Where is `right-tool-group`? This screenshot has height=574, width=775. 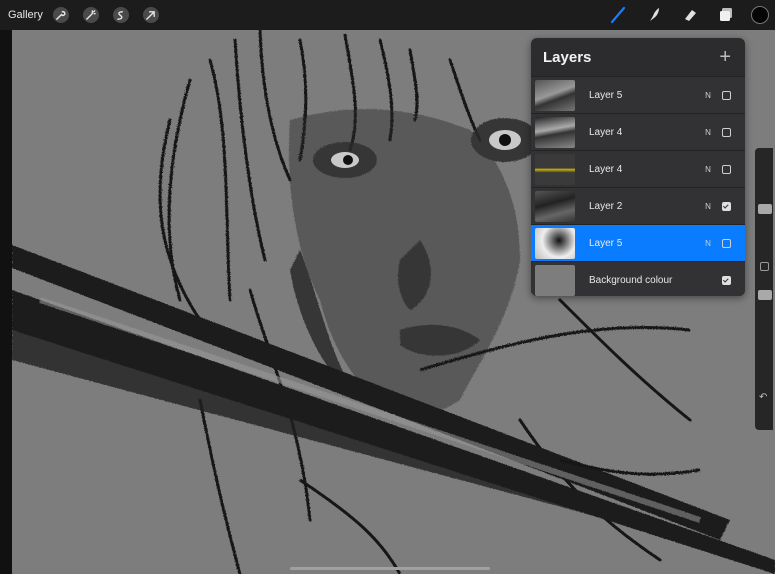
right-tool-group is located at coordinates (681, 15).